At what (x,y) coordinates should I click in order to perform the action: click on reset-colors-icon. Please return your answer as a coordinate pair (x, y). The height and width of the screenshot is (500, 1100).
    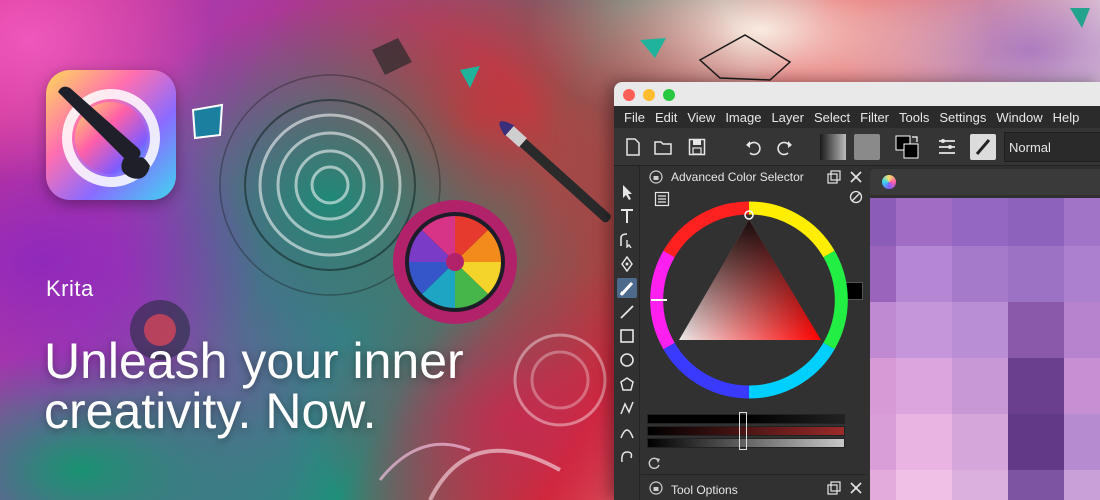
    Looking at the image, I should click on (856, 197).